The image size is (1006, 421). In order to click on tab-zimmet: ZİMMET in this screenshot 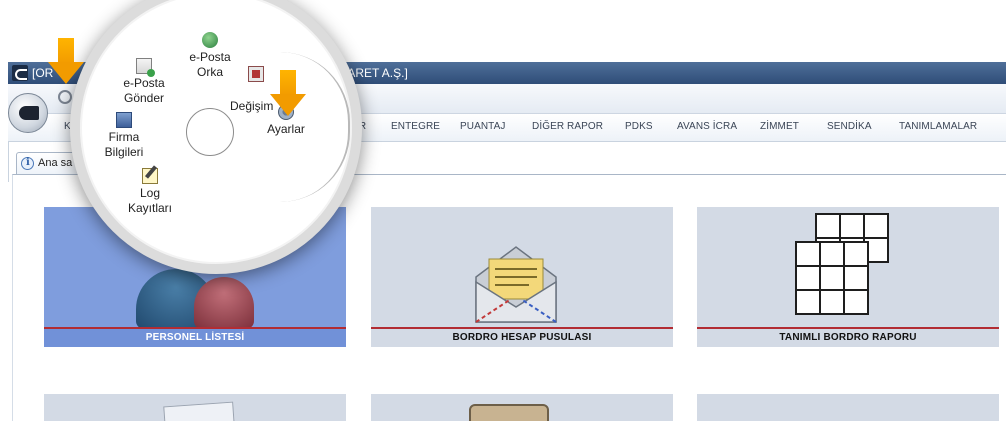, I will do `click(779, 126)`.